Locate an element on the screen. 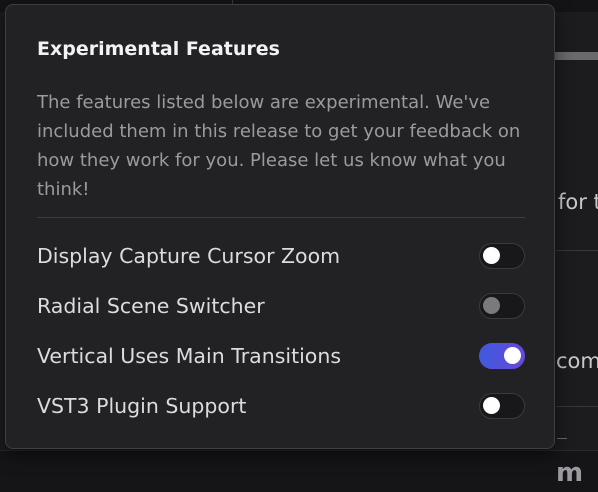  vst3-plugin-support-toggle is located at coordinates (502, 406).